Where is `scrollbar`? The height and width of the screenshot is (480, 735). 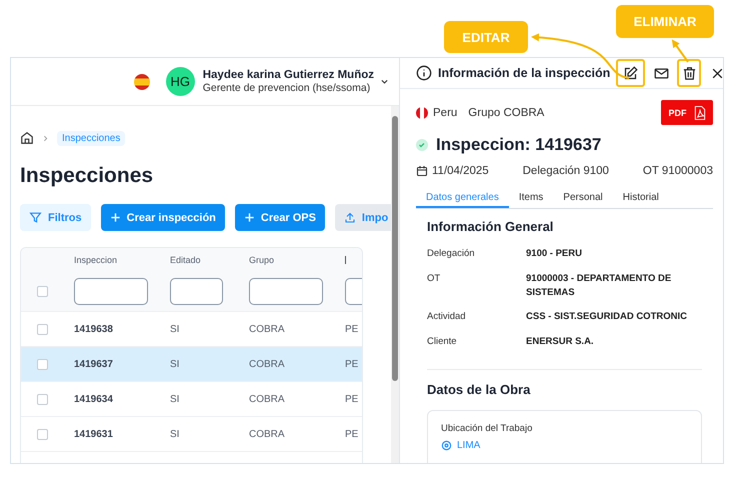
scrollbar is located at coordinates (395, 284).